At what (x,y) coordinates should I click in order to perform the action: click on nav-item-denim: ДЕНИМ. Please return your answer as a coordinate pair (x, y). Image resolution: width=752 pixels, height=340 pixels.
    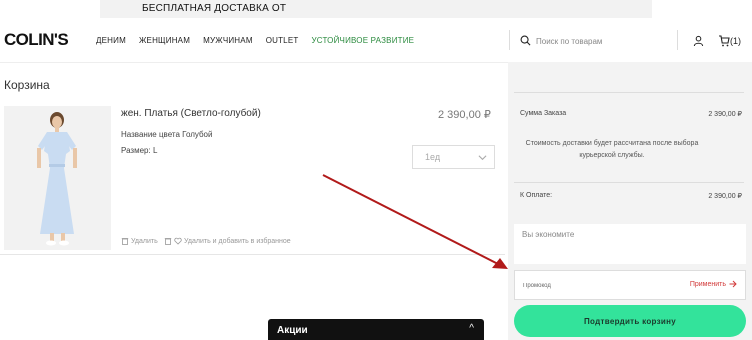
    Looking at the image, I should click on (111, 40).